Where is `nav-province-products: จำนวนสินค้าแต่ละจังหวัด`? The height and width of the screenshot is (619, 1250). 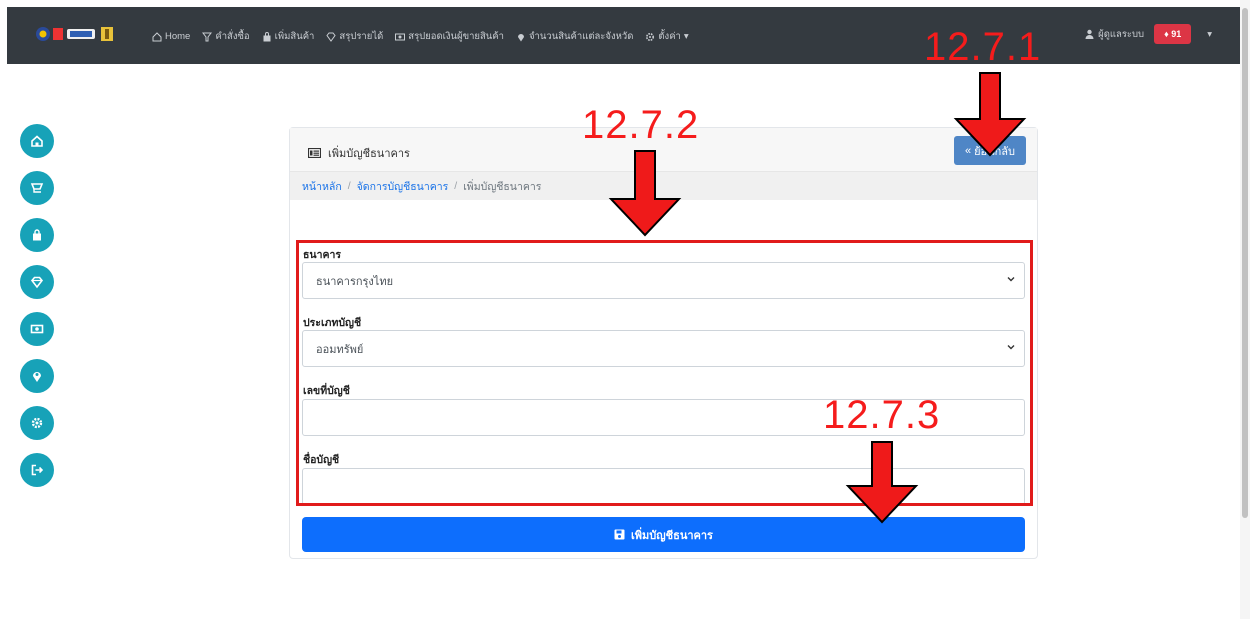
nav-province-products: จำนวนสินค้าแต่ละจังหวัด is located at coordinates (574, 36).